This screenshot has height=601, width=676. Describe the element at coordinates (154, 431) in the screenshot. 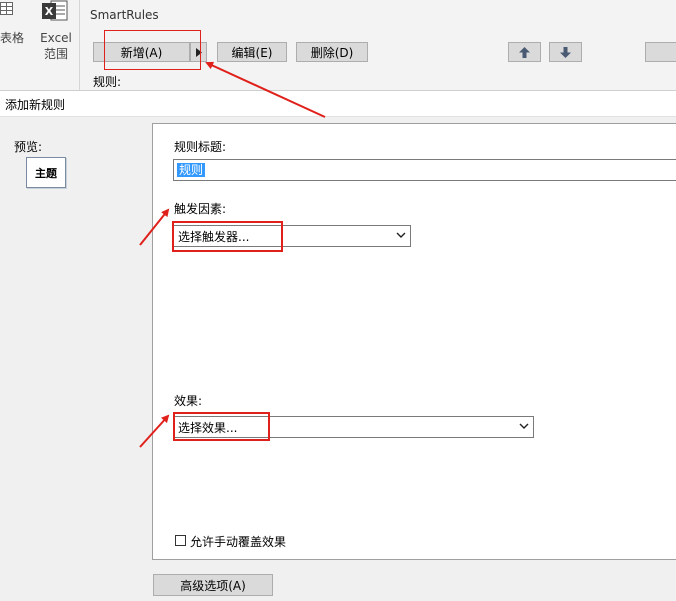

I see `arrow-to-effect` at that location.